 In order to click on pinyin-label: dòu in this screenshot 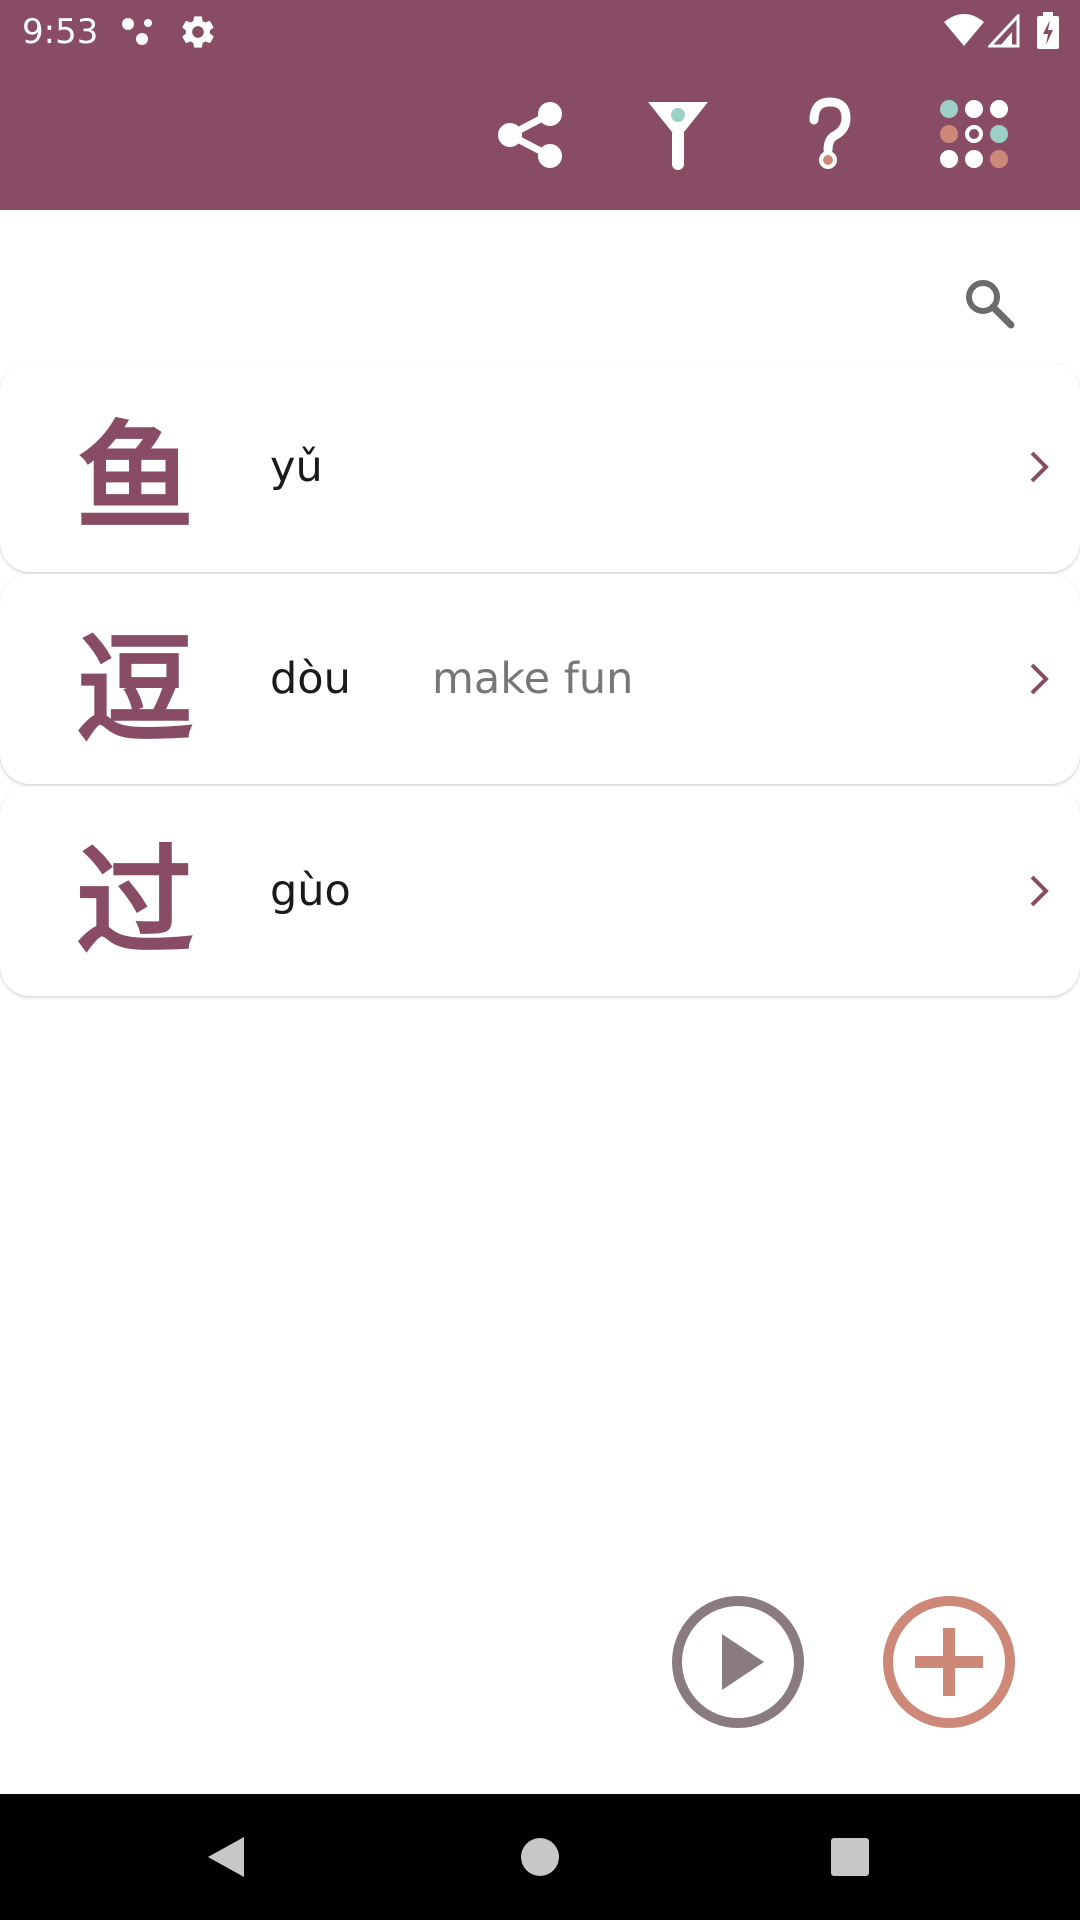, I will do `click(310, 679)`.